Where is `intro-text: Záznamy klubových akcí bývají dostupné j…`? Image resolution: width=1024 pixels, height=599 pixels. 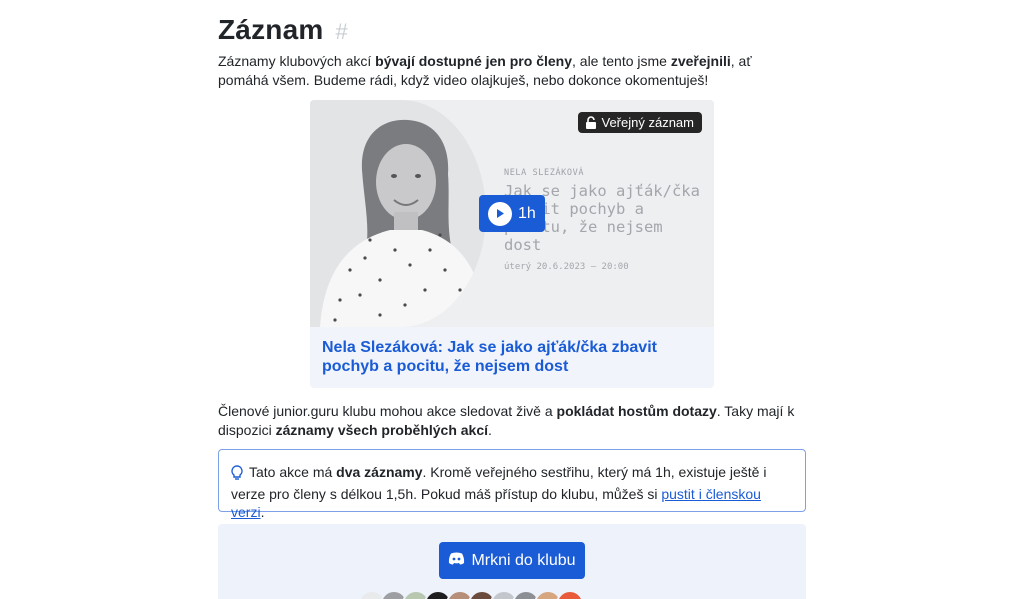 intro-text: Záznamy klubových akcí bývají dostupné j… is located at coordinates (485, 70).